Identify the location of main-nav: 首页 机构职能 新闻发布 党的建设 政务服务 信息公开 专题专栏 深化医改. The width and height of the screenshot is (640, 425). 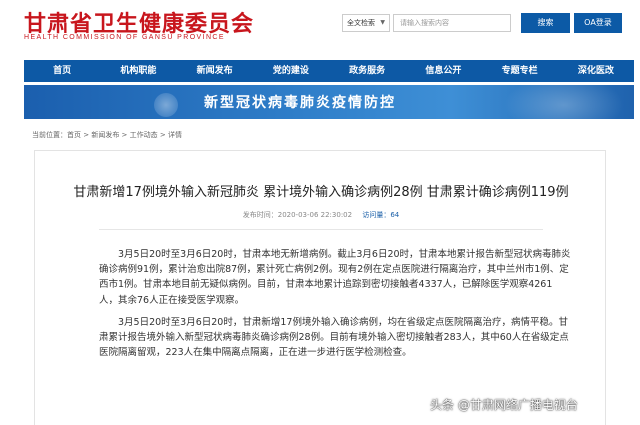
(329, 71).